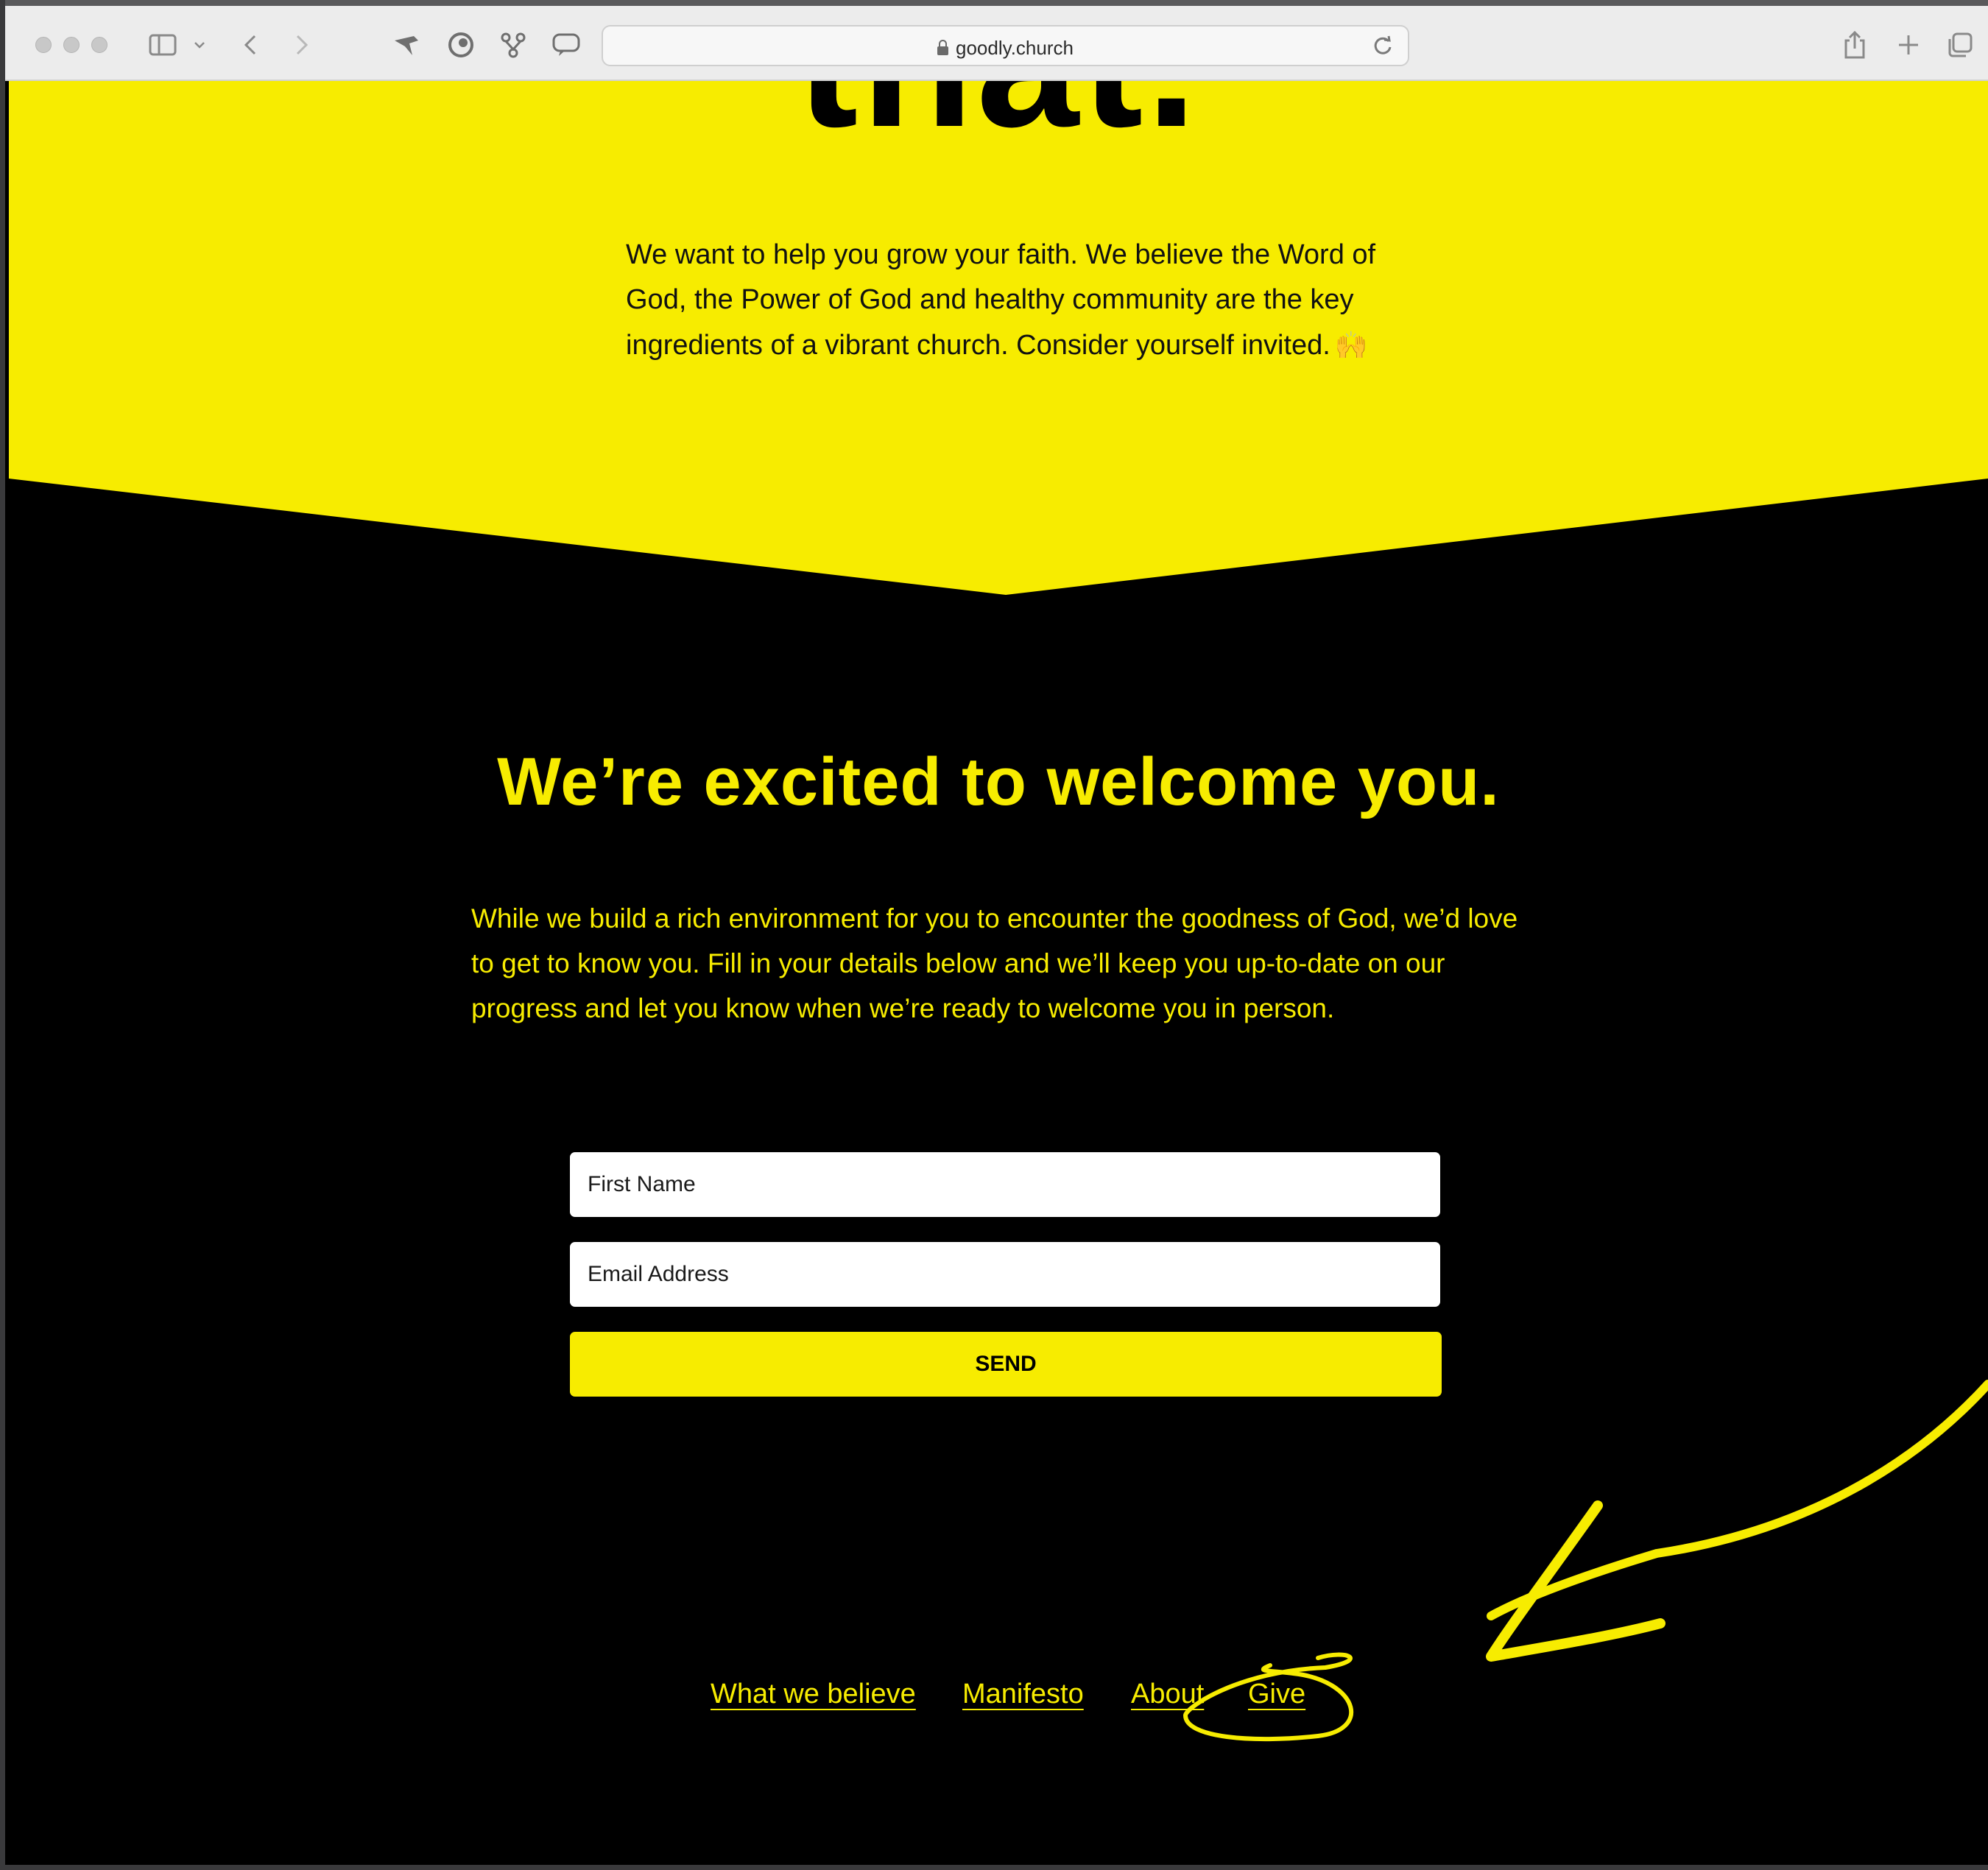 This screenshot has height=1870, width=1988. Describe the element at coordinates (1382, 48) in the screenshot. I see `reload-icon` at that location.